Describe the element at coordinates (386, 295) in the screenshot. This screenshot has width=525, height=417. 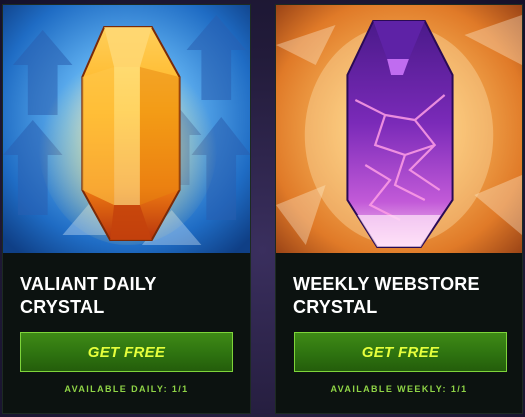
I see `offer-title: WEEKLY WEBSTORE CRYSTAL` at that location.